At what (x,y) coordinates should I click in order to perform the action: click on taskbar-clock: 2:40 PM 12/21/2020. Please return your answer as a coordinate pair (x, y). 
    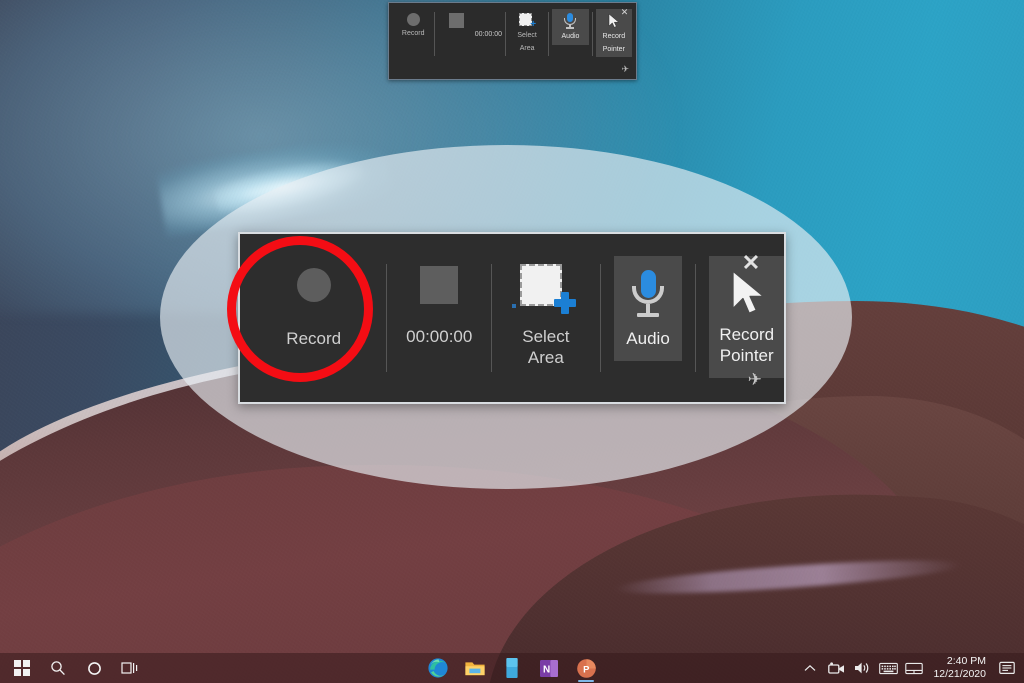
    Looking at the image, I should click on (960, 668).